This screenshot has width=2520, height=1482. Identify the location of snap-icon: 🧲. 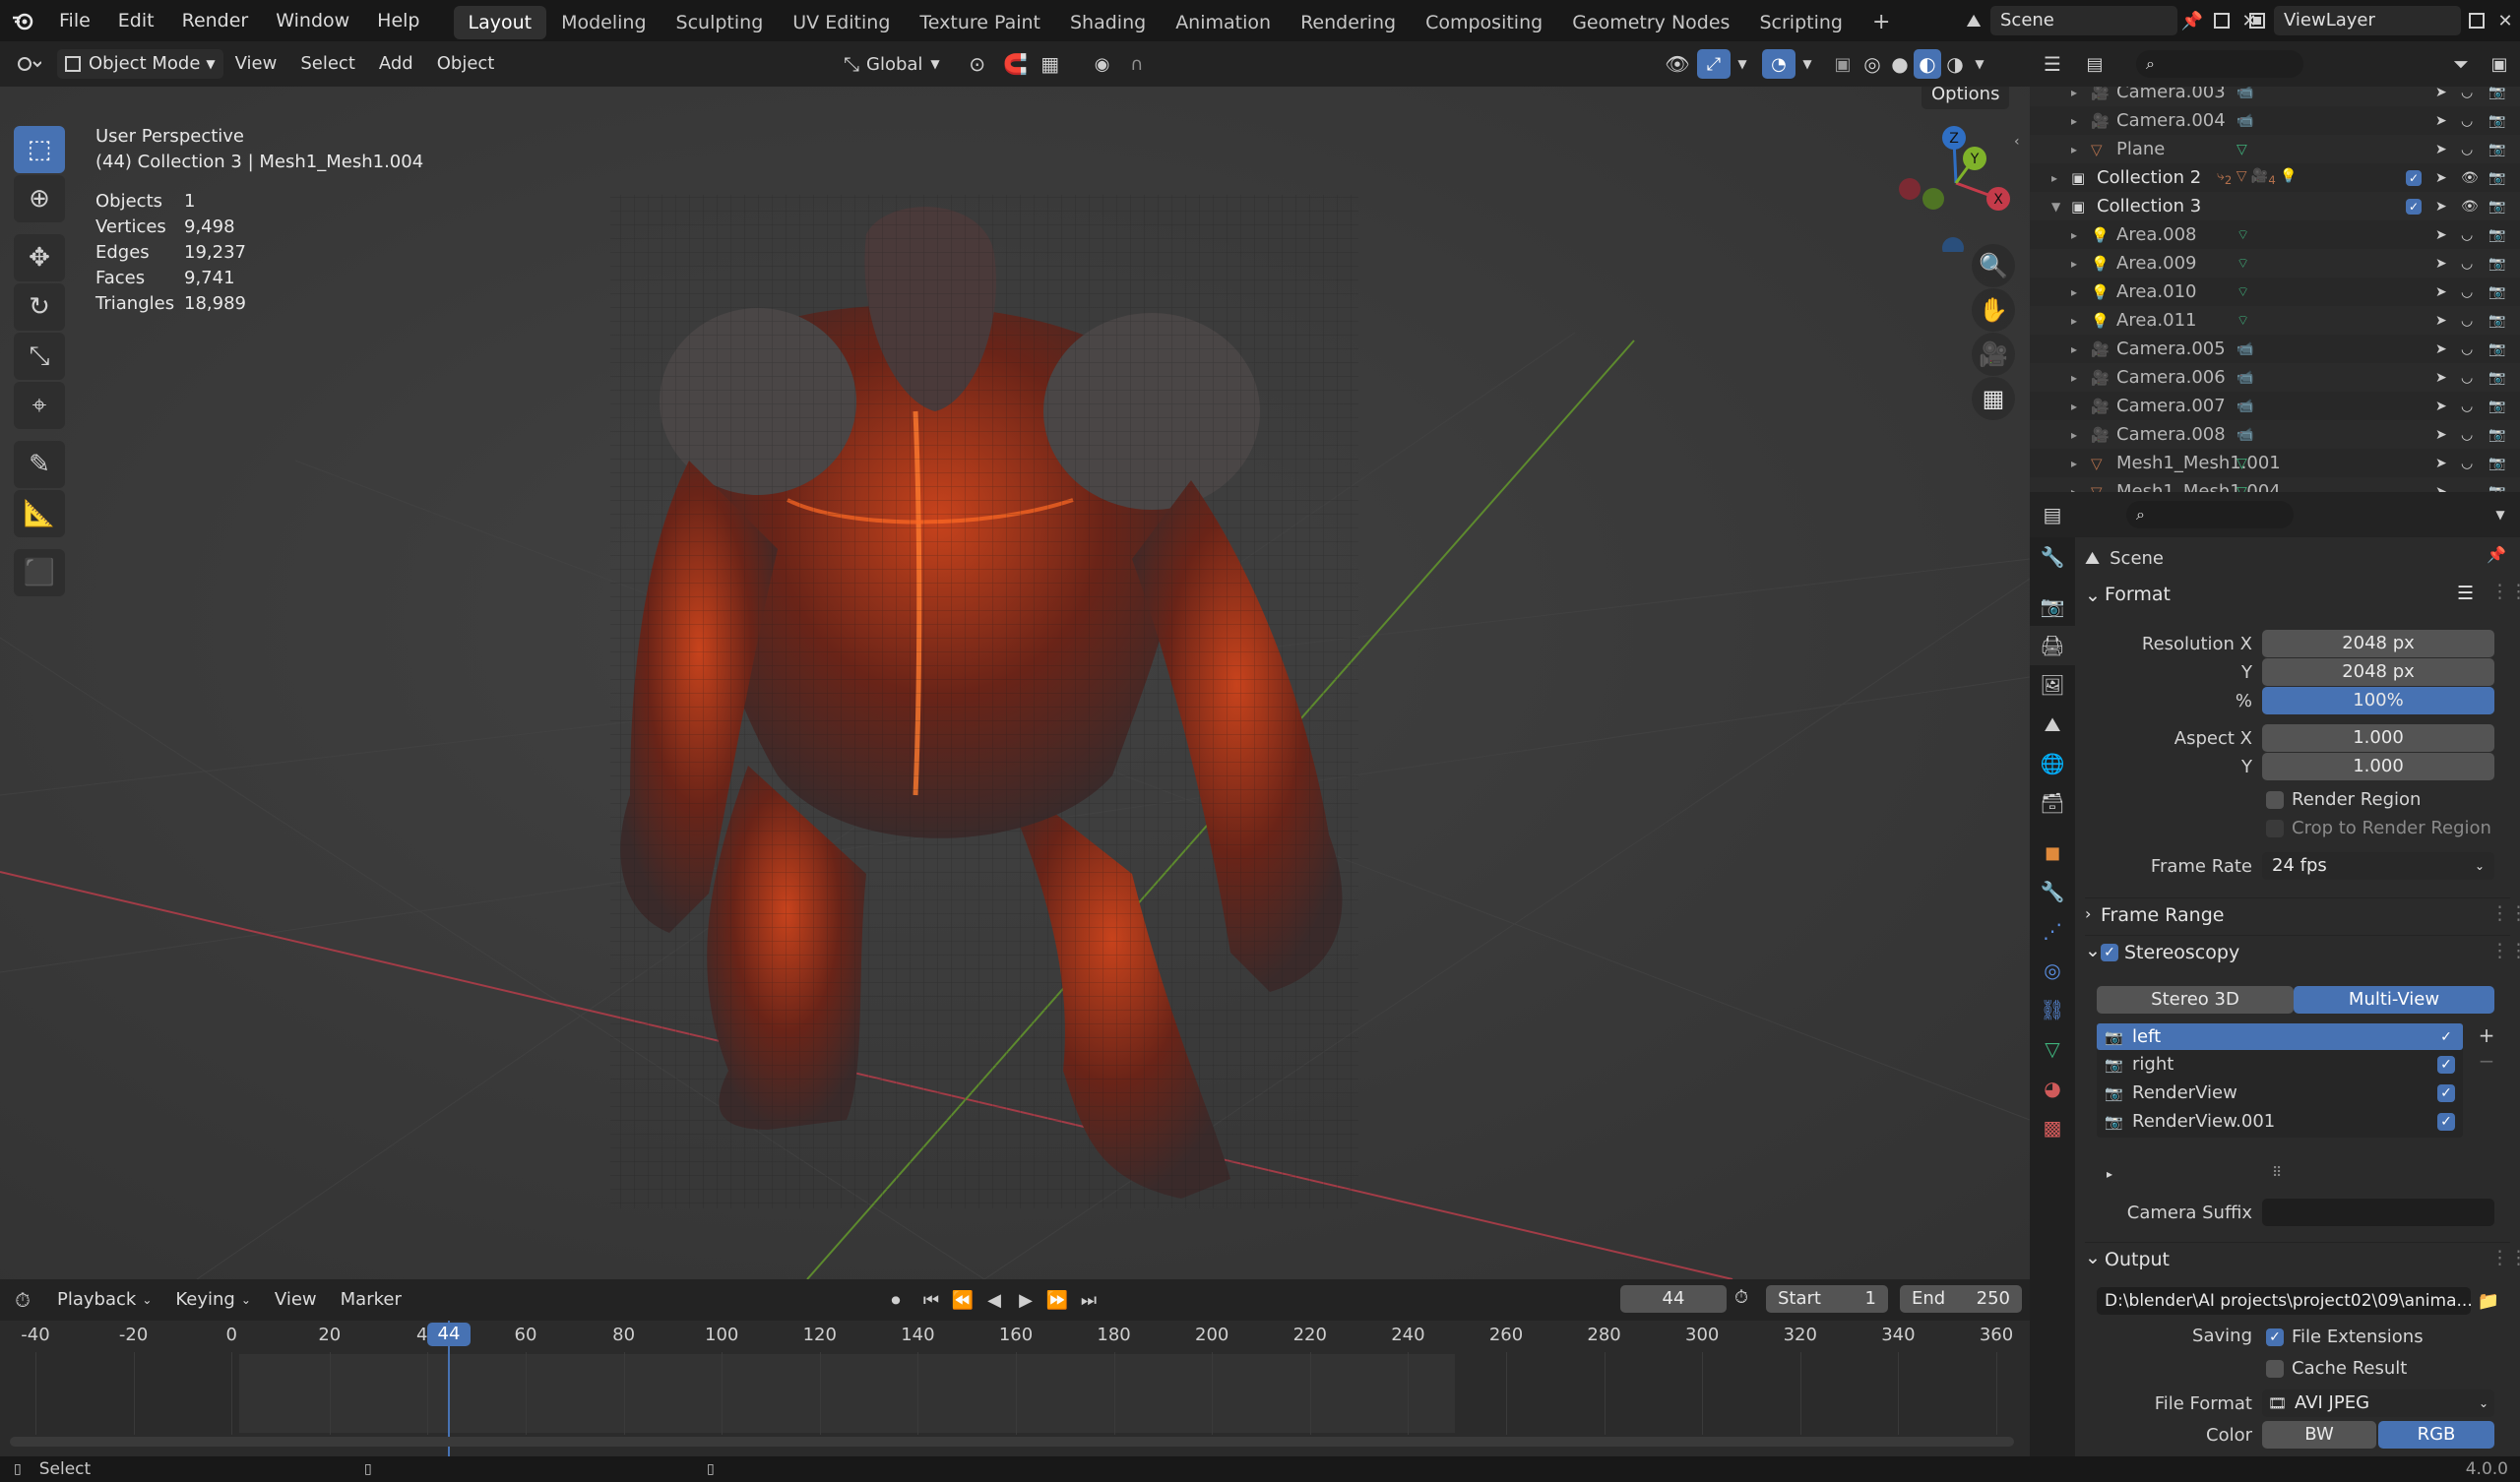
(1016, 64).